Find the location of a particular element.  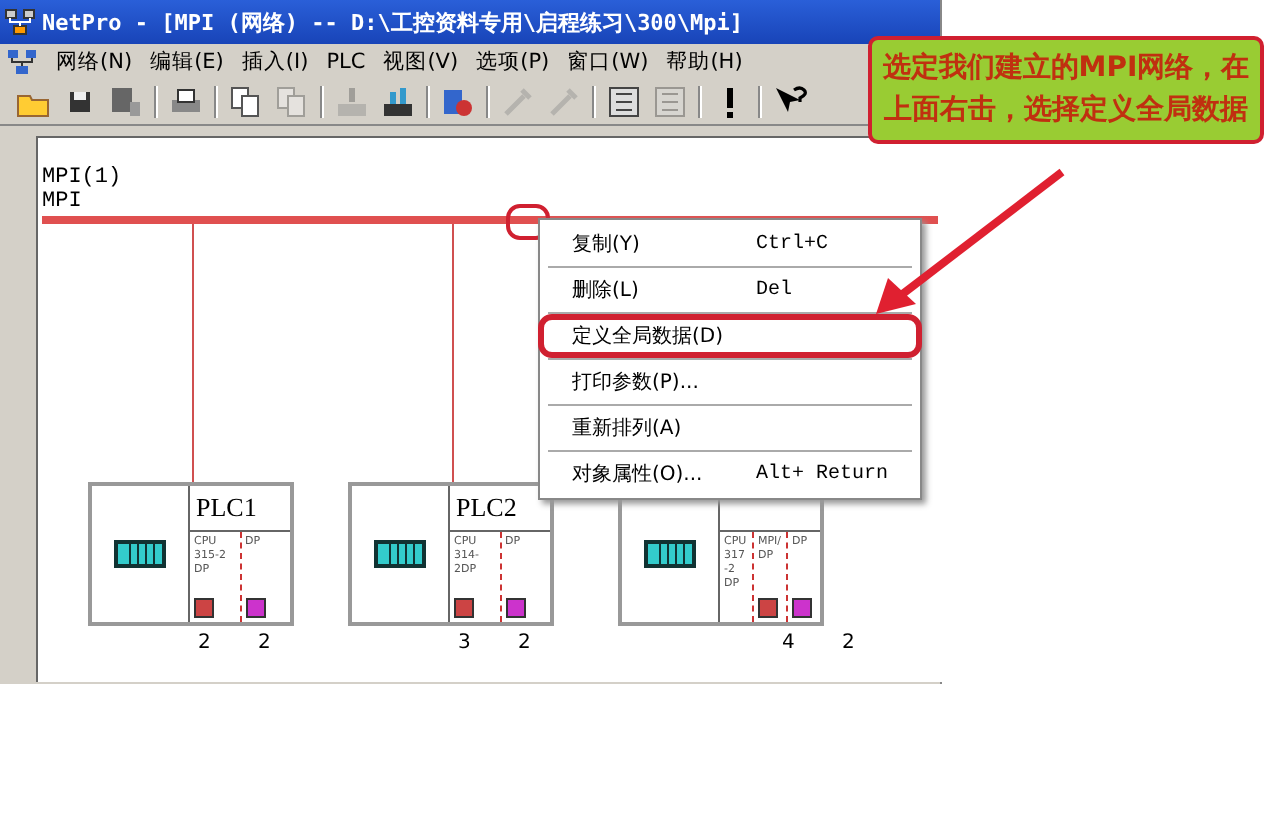

station-icon is located at coordinates (458, 102).